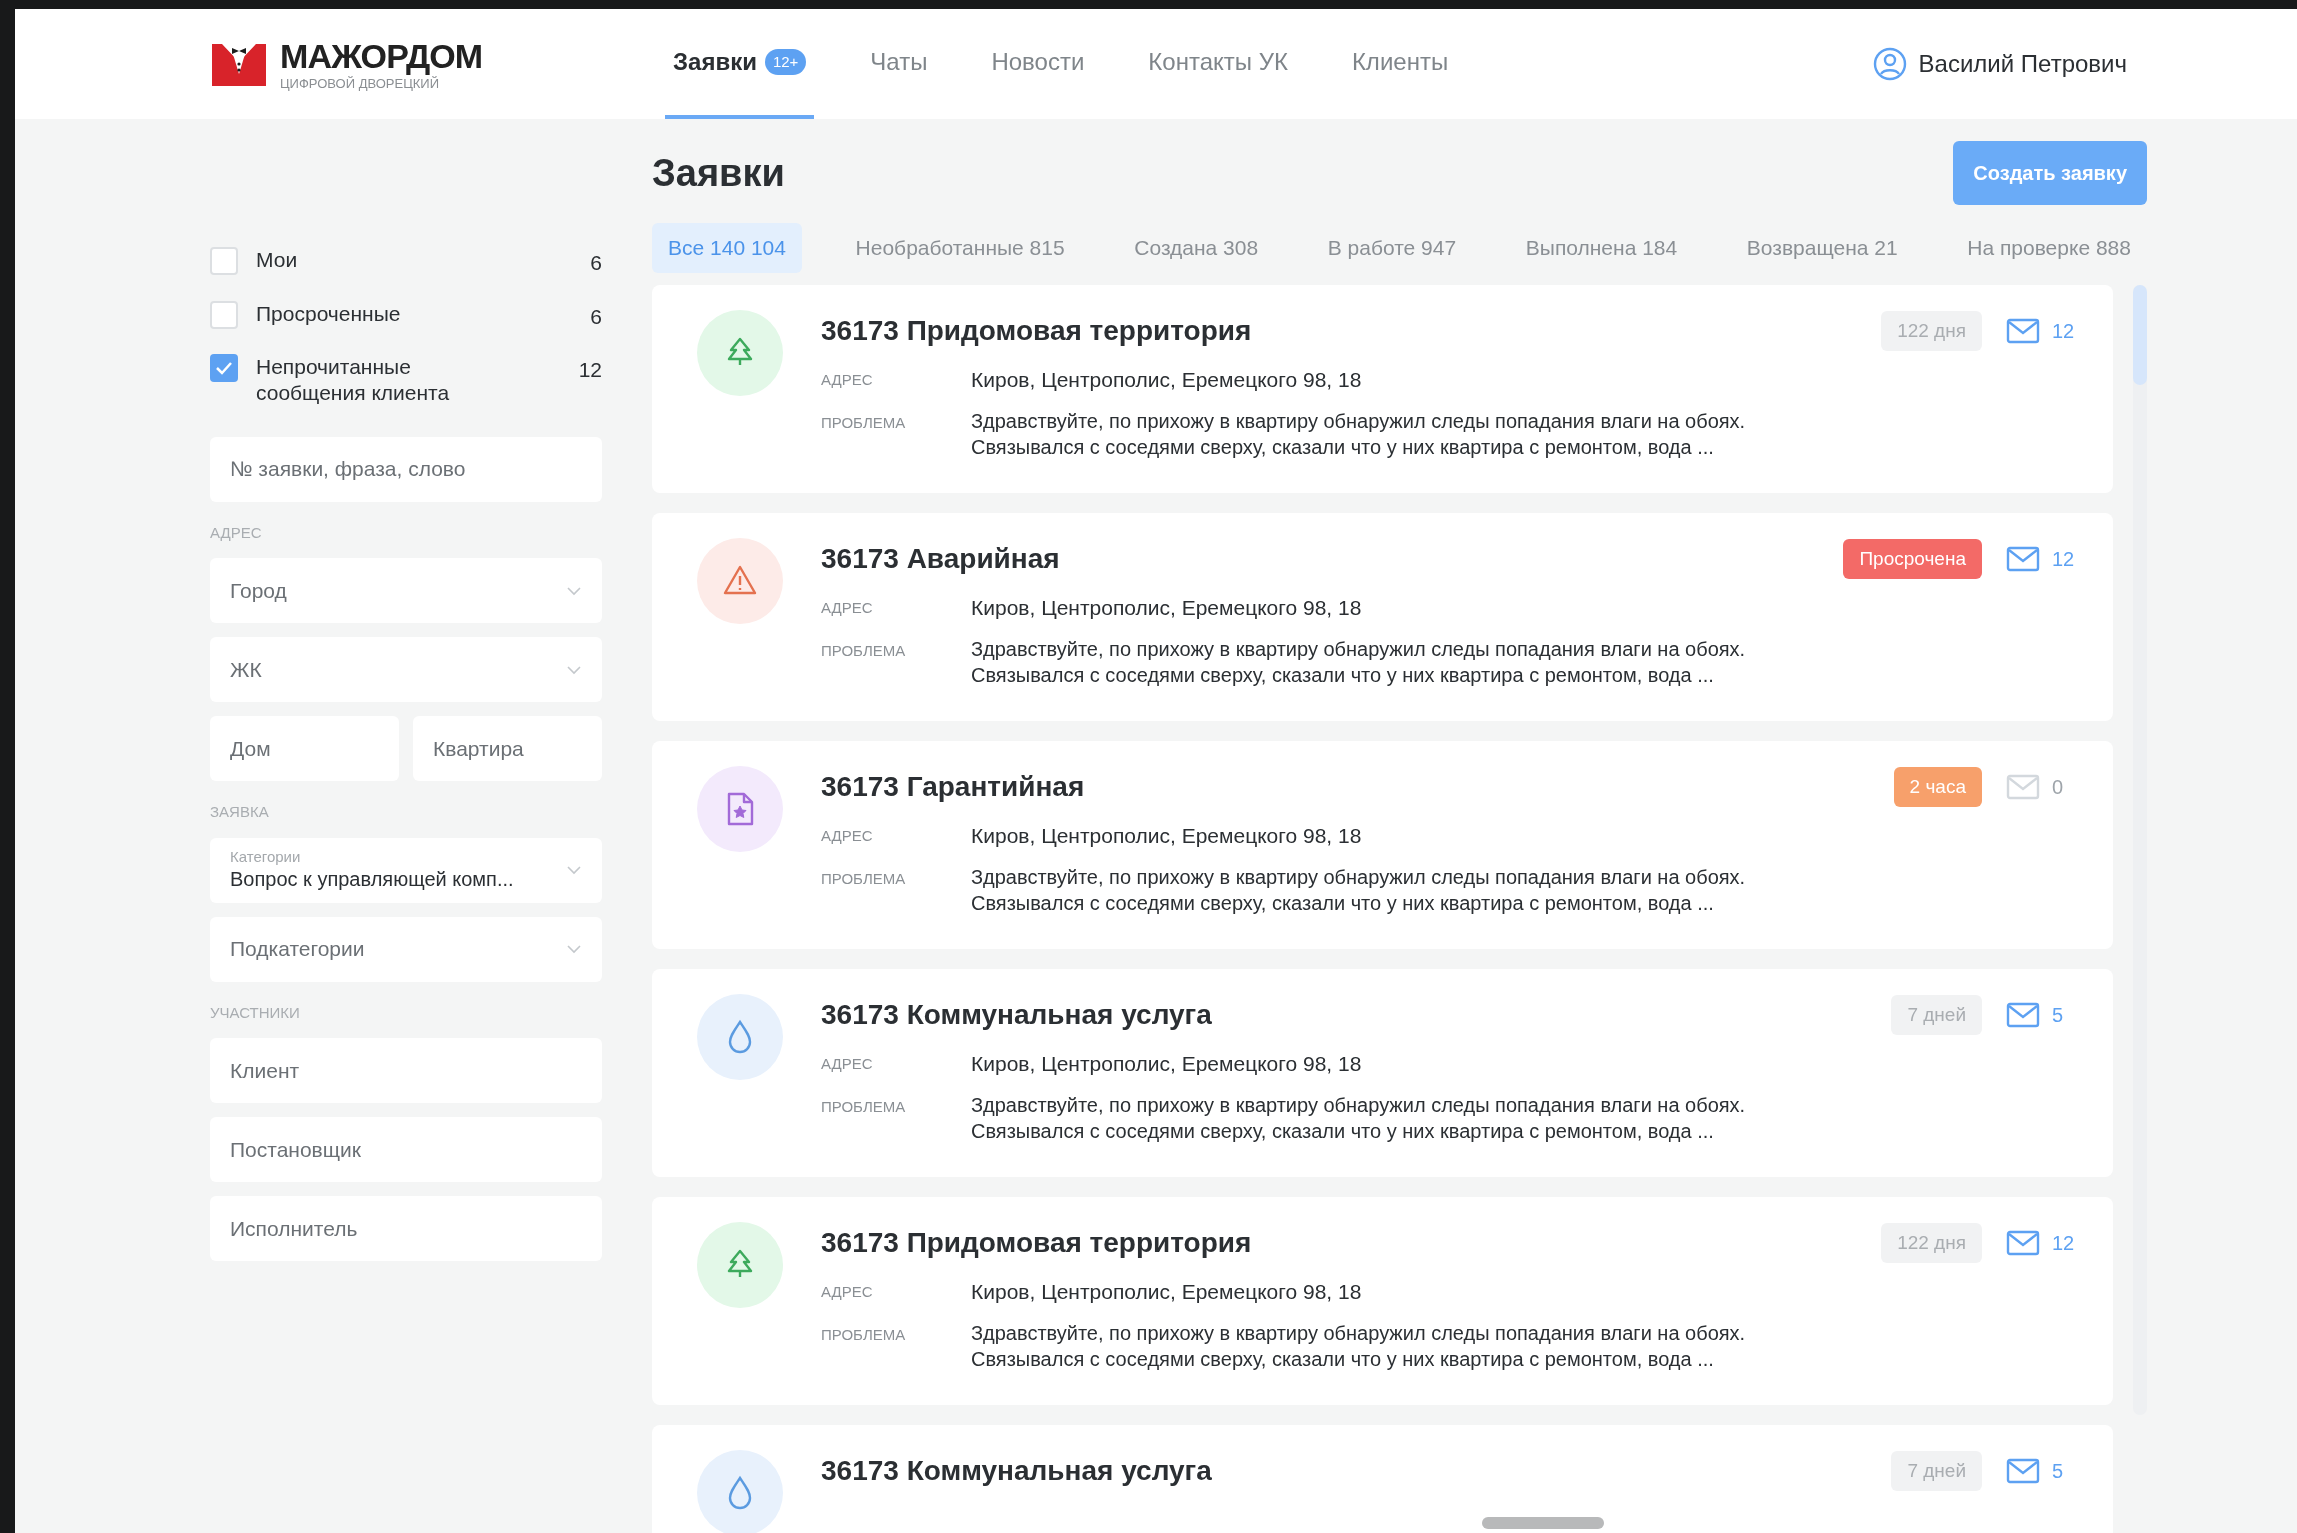 The image size is (2297, 1533). What do you see at coordinates (1392, 248) in the screenshot?
I see `status-filter-tab: В работе 947` at bounding box center [1392, 248].